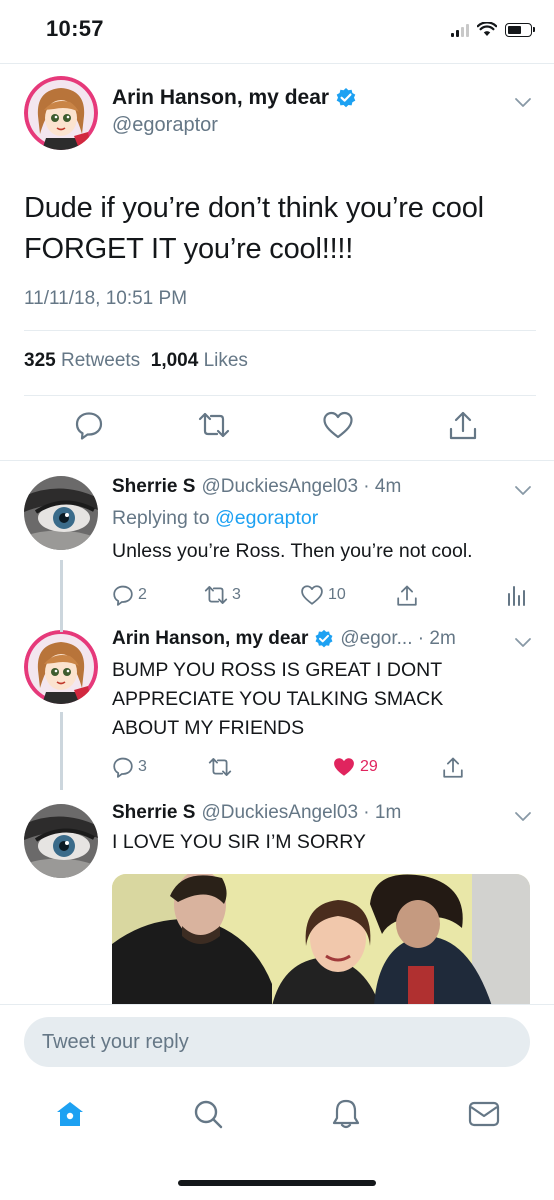 This screenshot has width=554, height=1200. I want to click on reply-text-line: ABOUT MY FRIENDS, so click(208, 728).